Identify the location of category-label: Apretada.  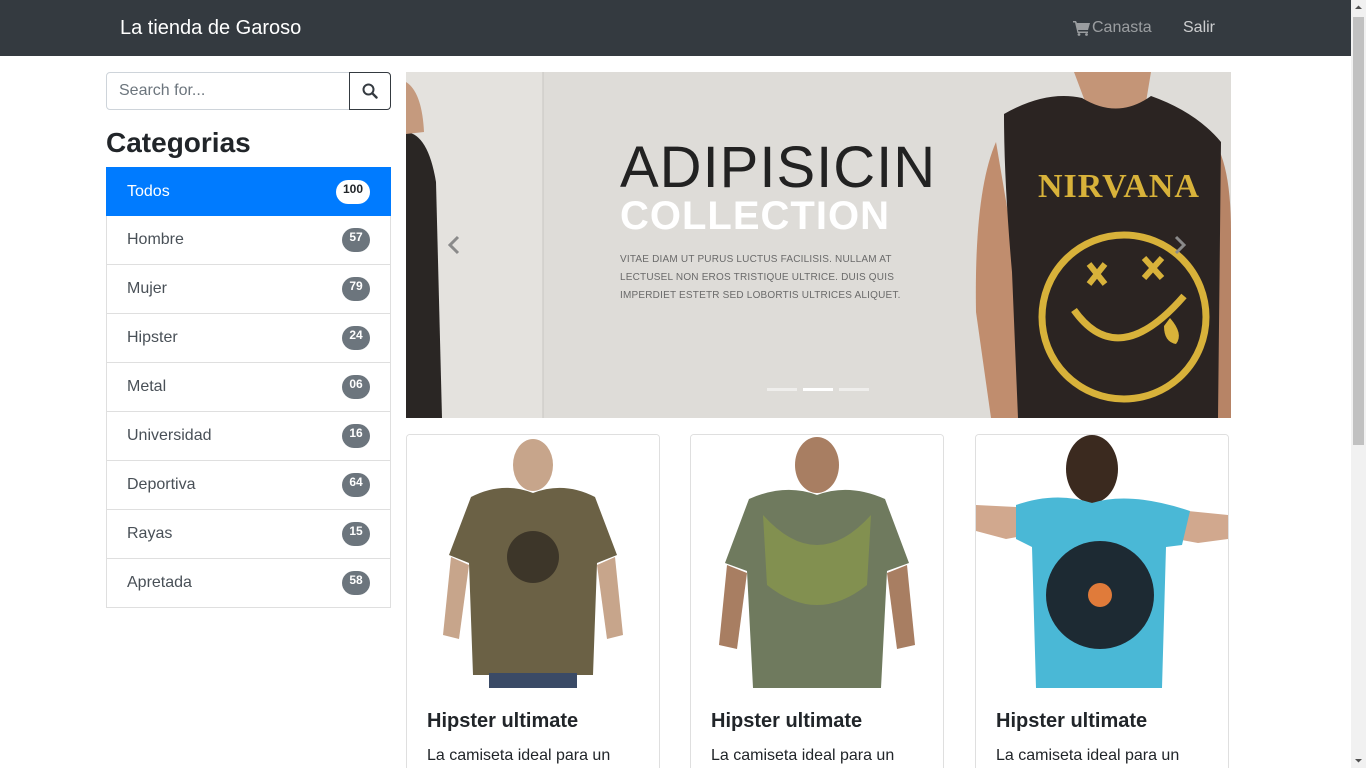
(159, 582).